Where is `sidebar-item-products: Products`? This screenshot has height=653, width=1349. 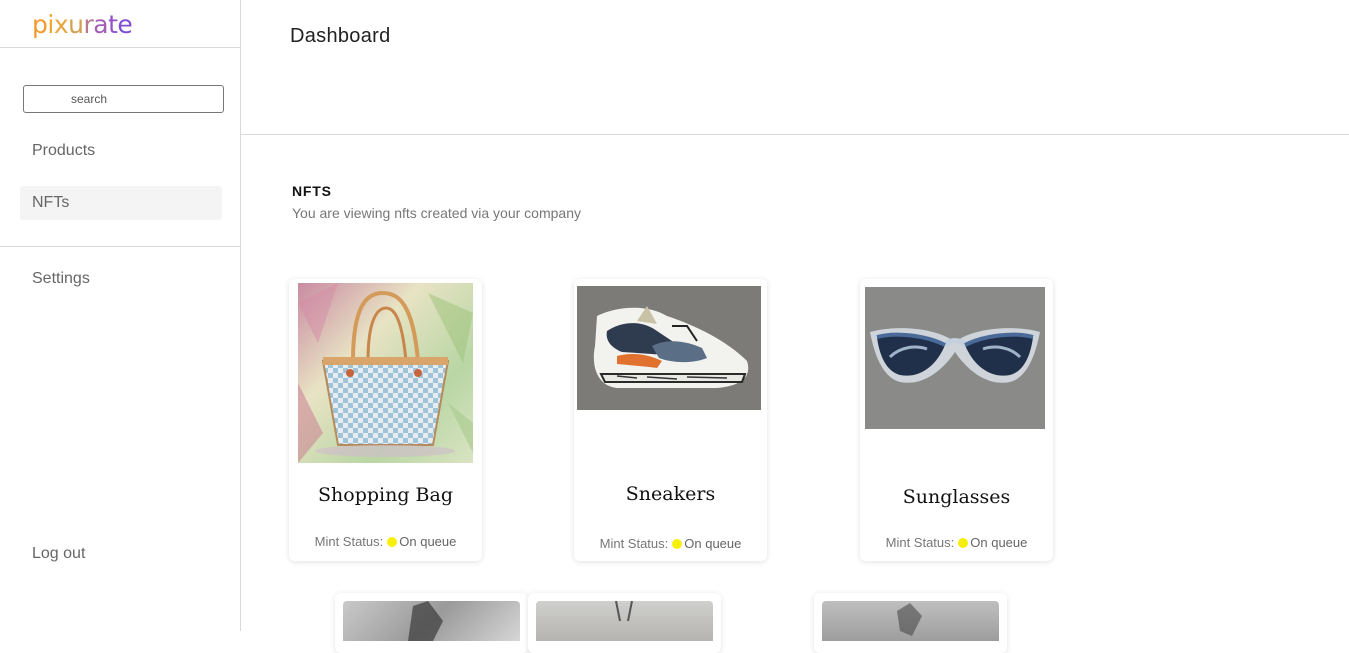
sidebar-item-products: Products is located at coordinates (121, 151).